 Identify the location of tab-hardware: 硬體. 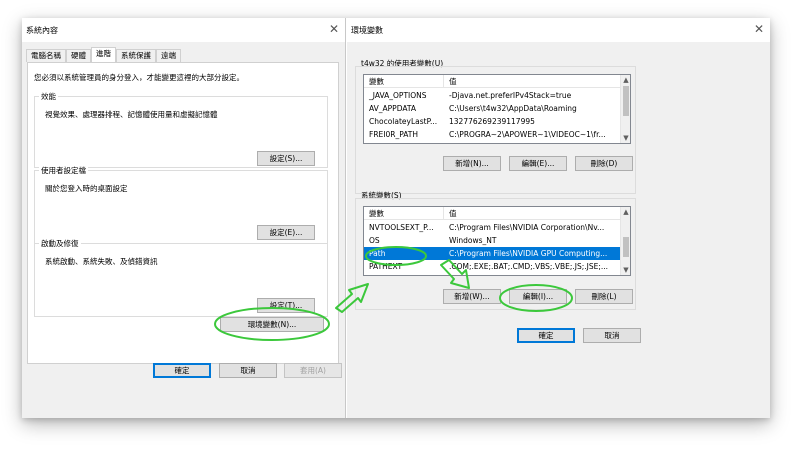
(78, 55).